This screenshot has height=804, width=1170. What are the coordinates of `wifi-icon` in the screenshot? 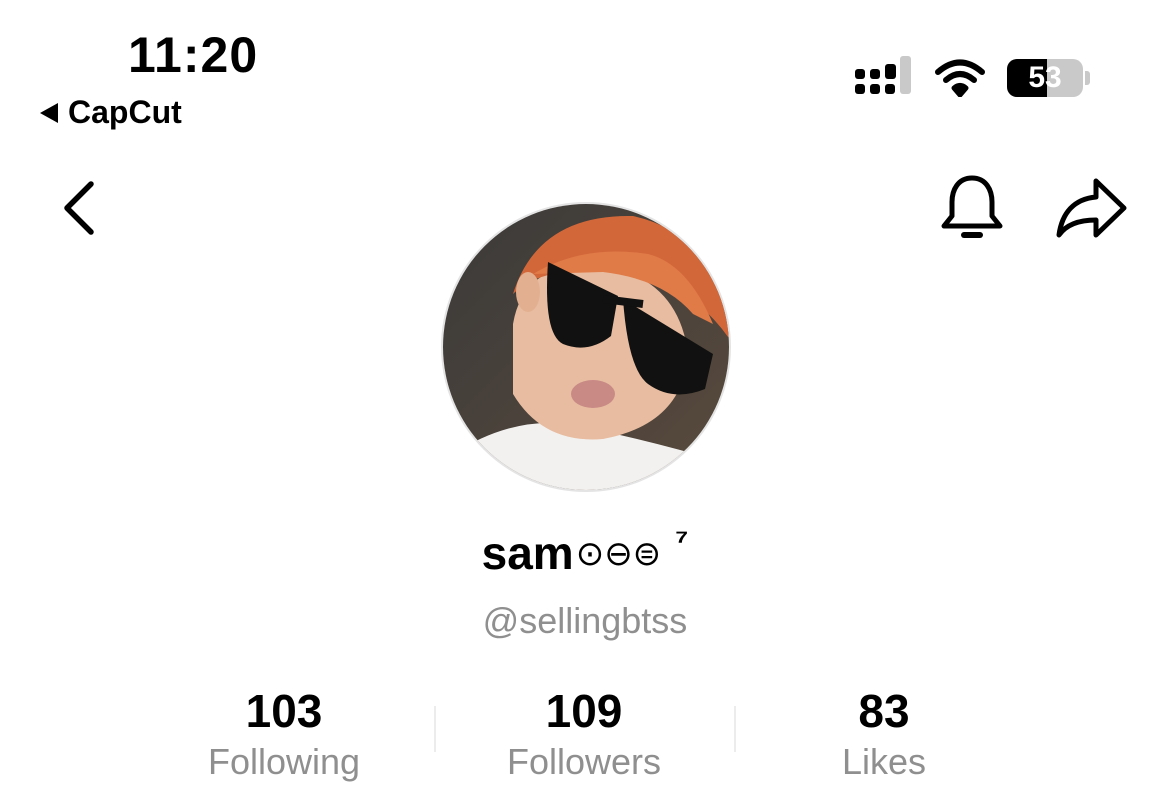 It's located at (960, 78).